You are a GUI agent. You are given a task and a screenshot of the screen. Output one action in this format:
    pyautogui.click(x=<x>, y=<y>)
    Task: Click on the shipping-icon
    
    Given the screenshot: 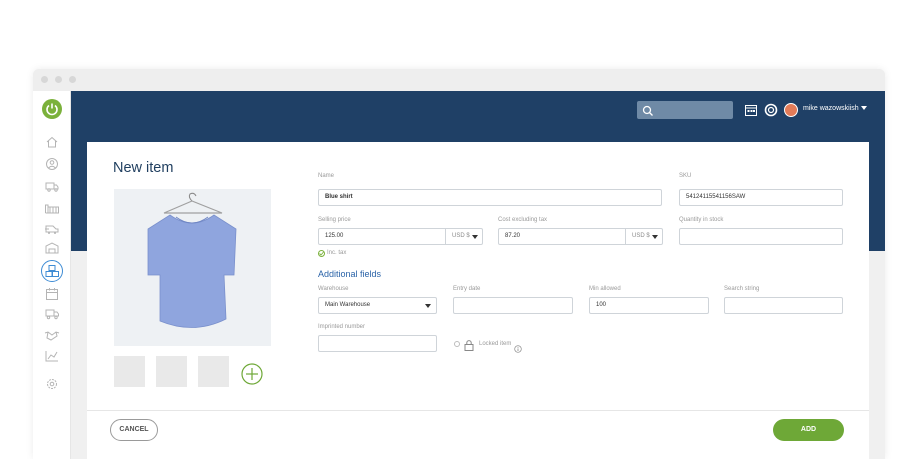 What is the action you would take?
    pyautogui.click(x=52, y=314)
    